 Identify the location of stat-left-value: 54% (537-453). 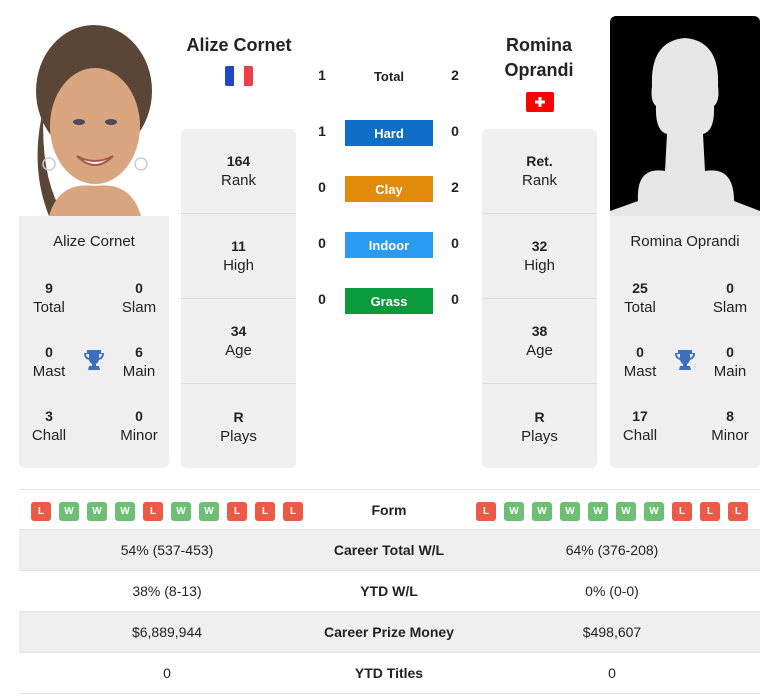
(167, 550).